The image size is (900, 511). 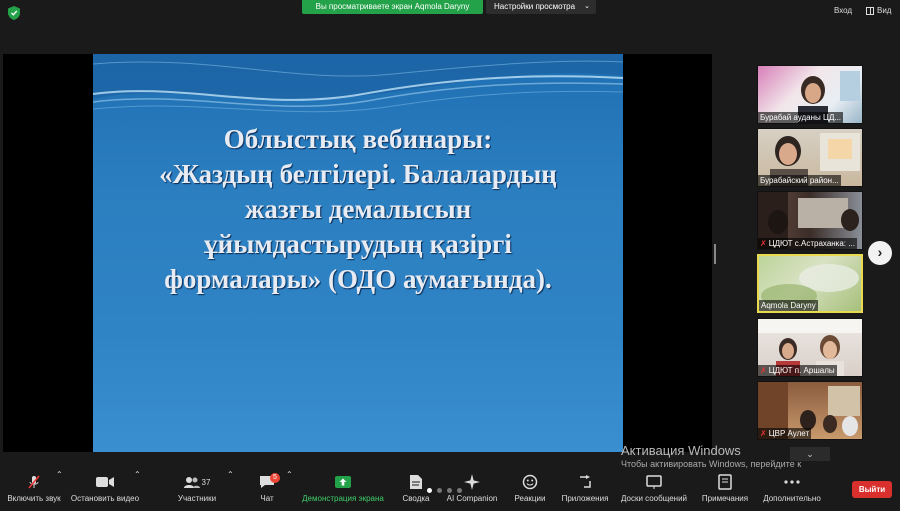 What do you see at coordinates (267, 498) in the screenshot?
I see `chat-label: Чат` at bounding box center [267, 498].